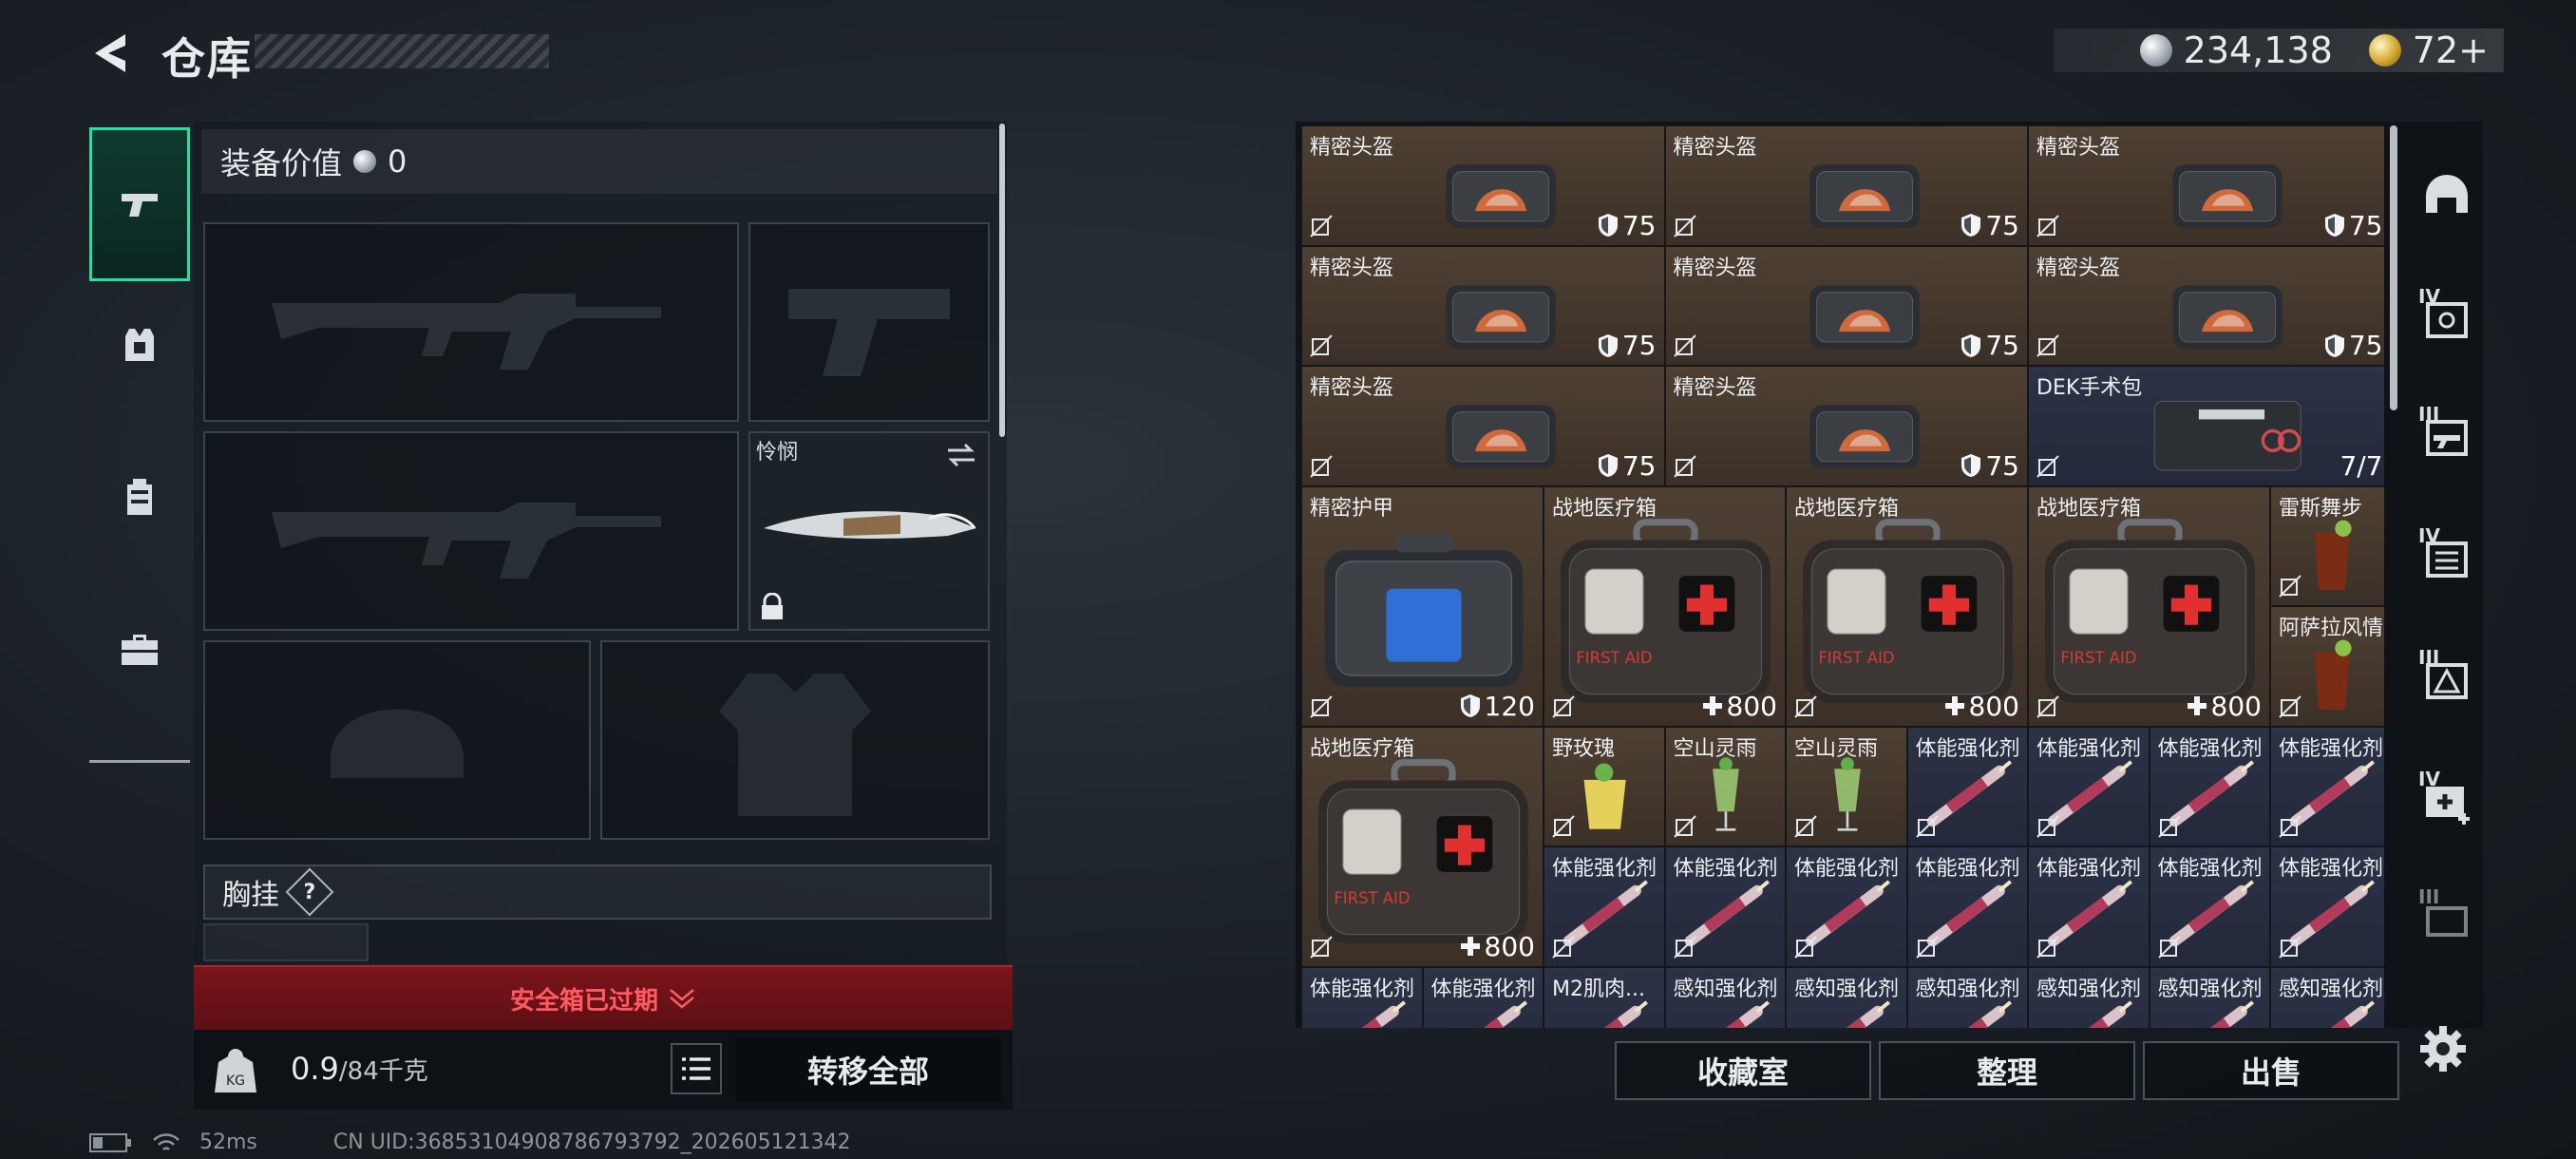 Image resolution: width=2576 pixels, height=1159 pixels. I want to click on inventory-item: 野玫瑰, so click(1604, 786).